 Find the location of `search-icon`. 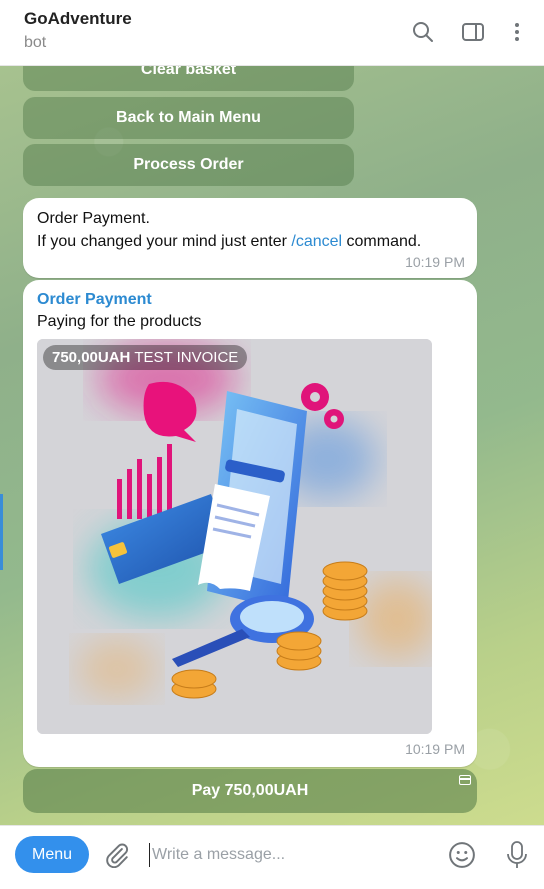

search-icon is located at coordinates (423, 32).